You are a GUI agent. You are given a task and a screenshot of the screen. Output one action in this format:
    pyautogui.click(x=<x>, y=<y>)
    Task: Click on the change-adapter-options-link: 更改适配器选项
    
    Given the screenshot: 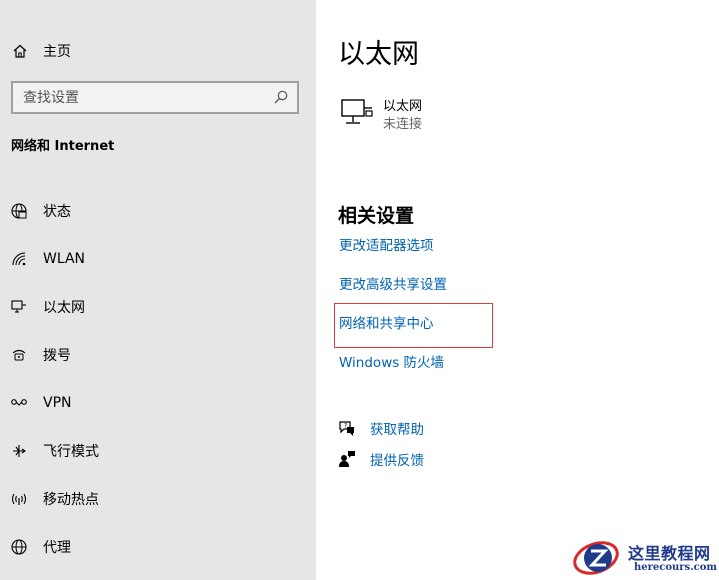 What is the action you would take?
    pyautogui.click(x=386, y=244)
    